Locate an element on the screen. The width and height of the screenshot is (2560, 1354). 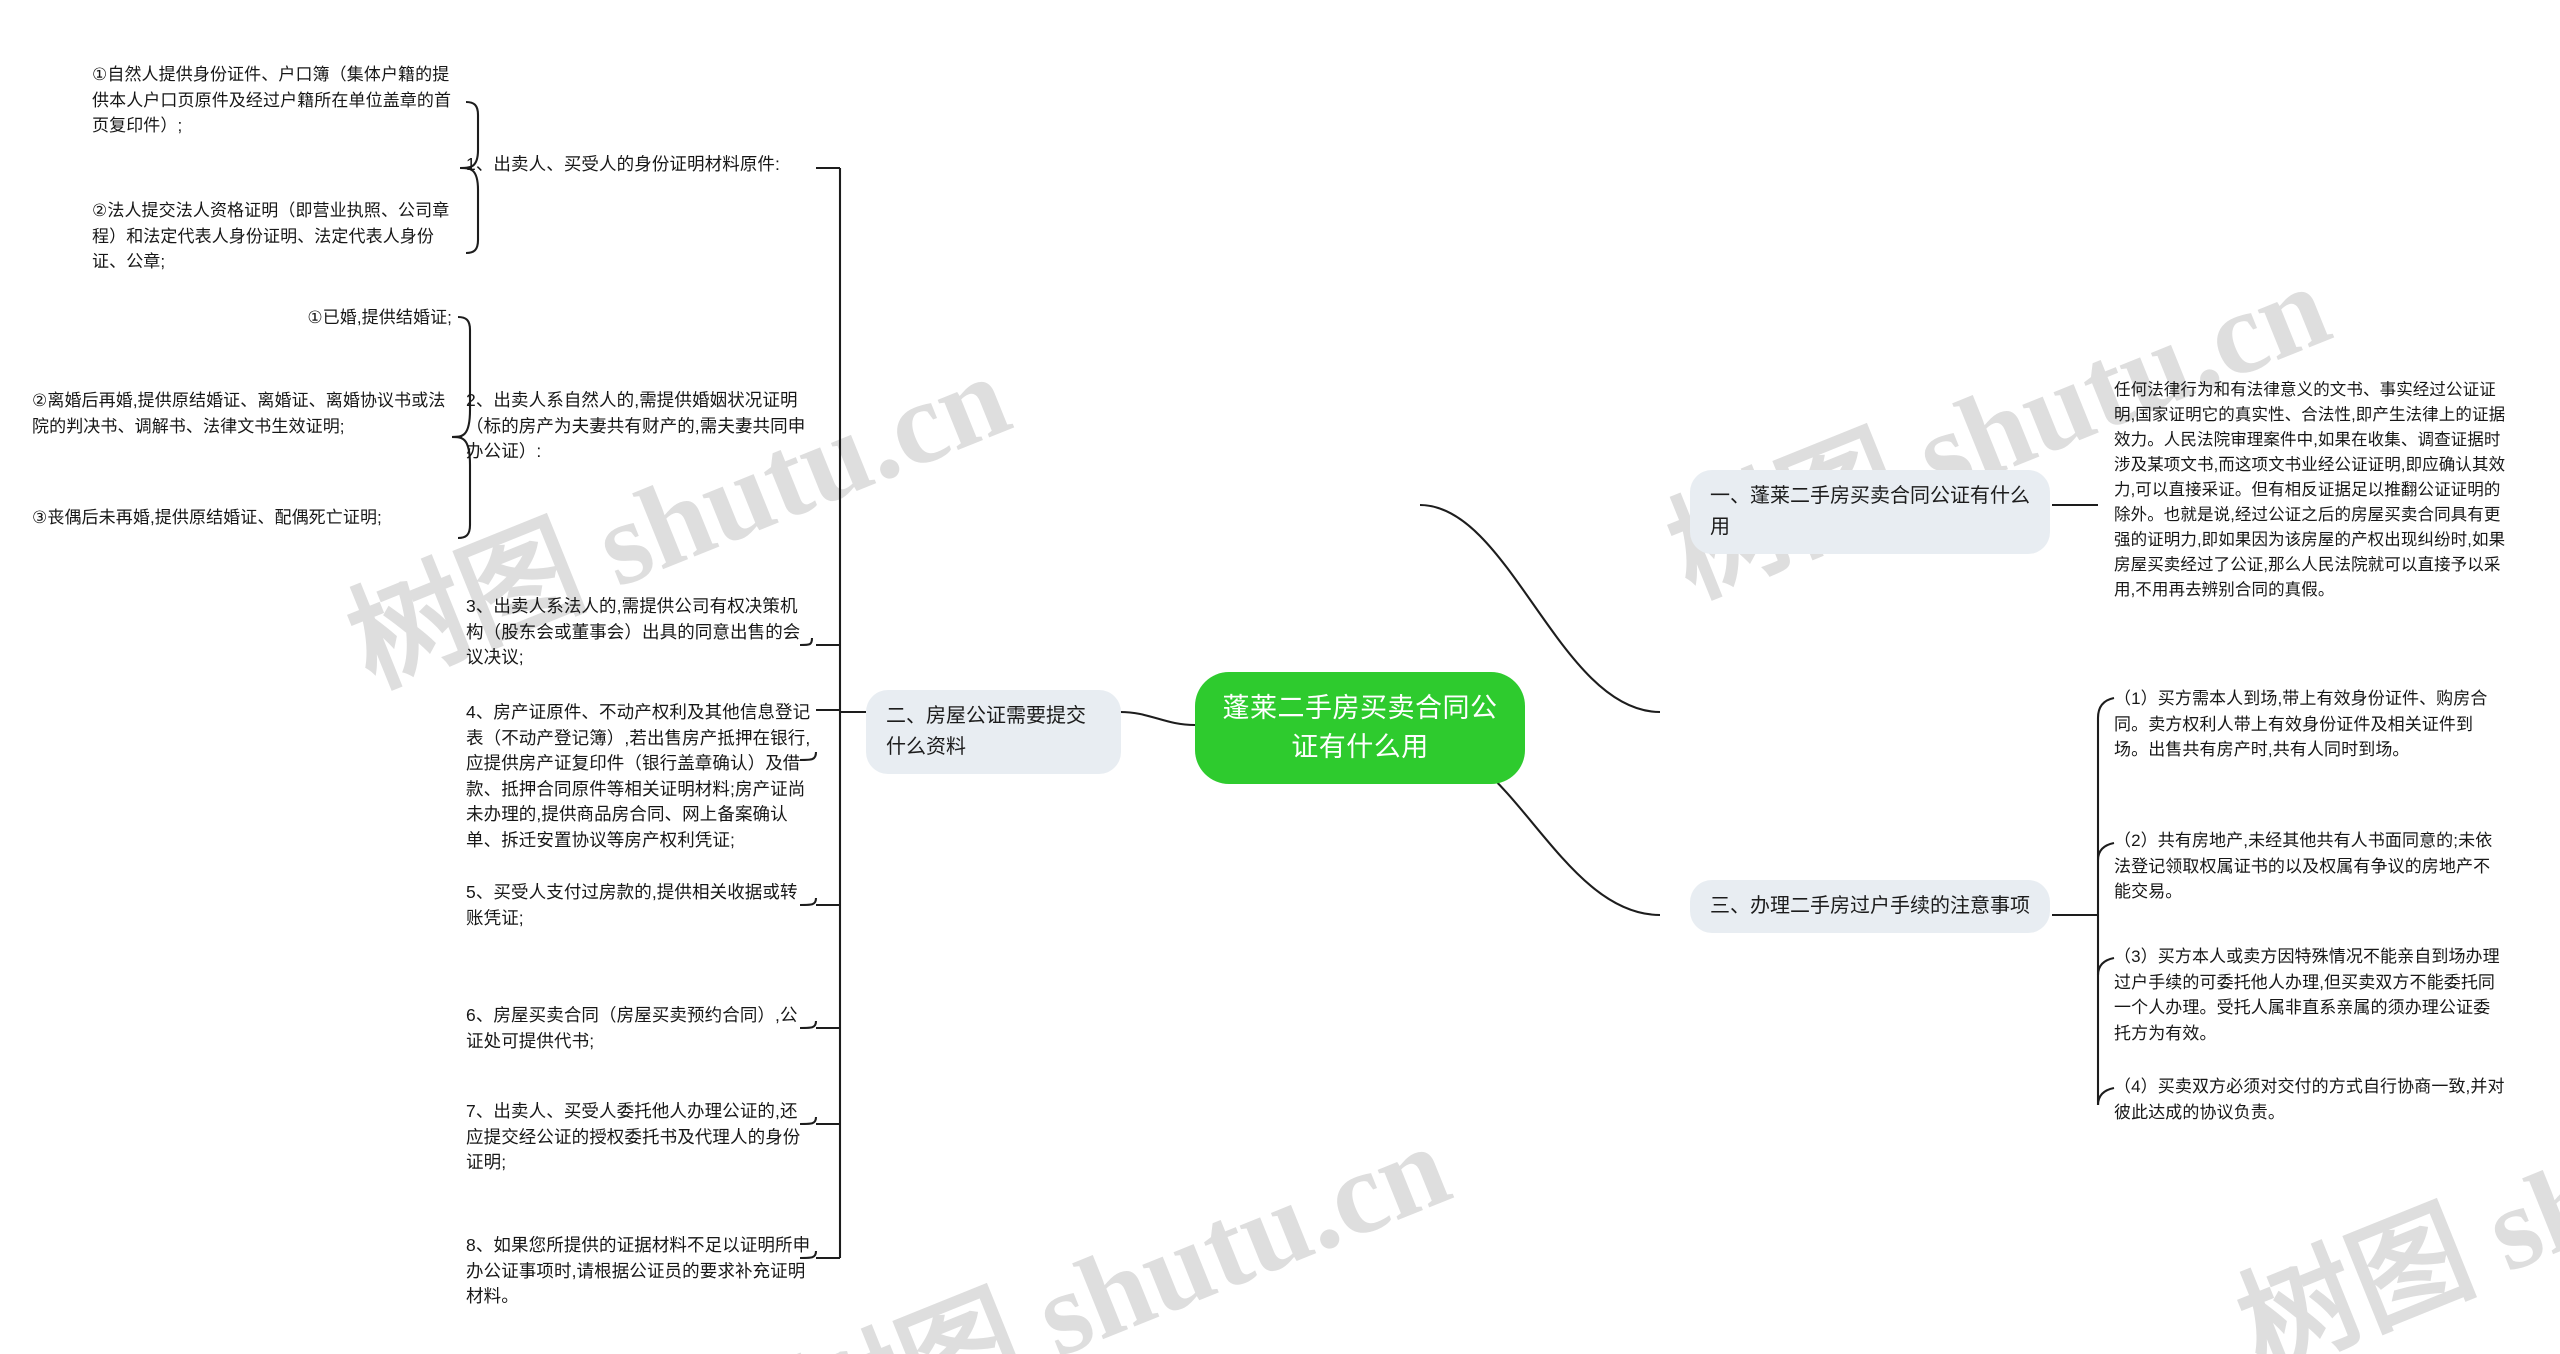
root-node-label: 蓬莱二手房买卖合同公证有什么用 is located at coordinates (1360, 727).